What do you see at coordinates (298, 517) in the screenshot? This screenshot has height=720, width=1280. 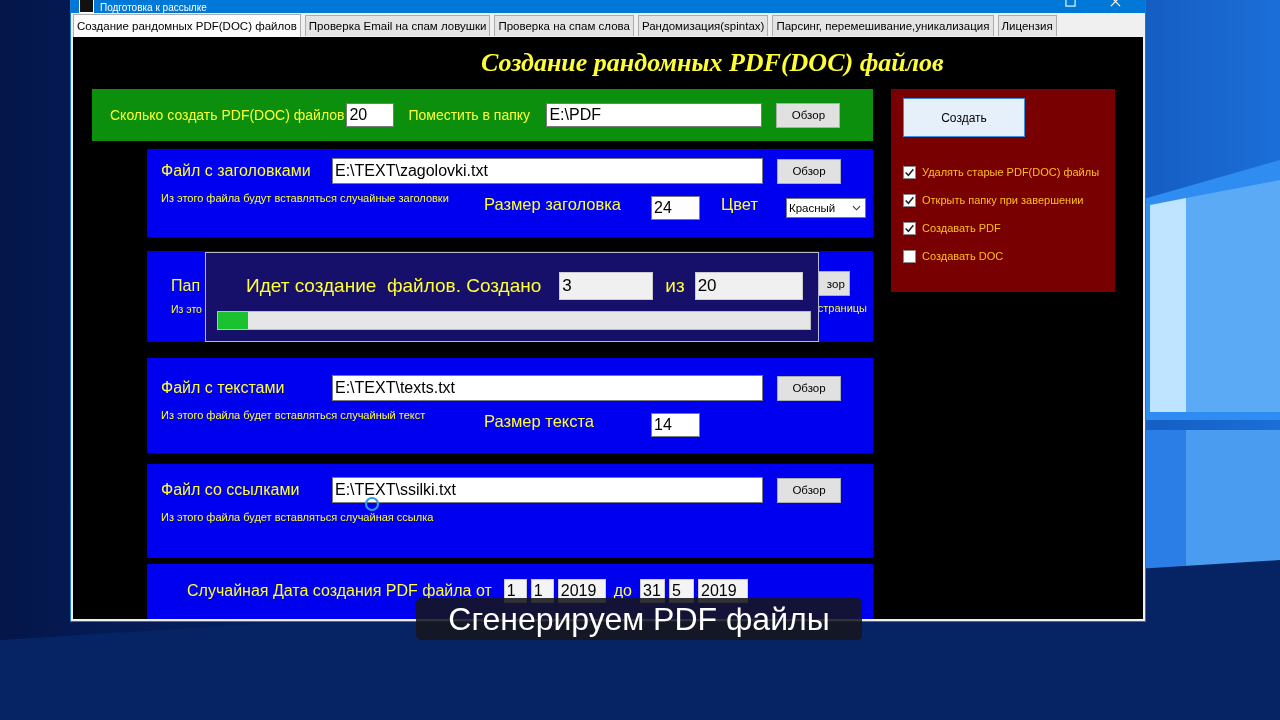 I see `hint-text: Из этого файла будет вставляться случайная ссылка` at bounding box center [298, 517].